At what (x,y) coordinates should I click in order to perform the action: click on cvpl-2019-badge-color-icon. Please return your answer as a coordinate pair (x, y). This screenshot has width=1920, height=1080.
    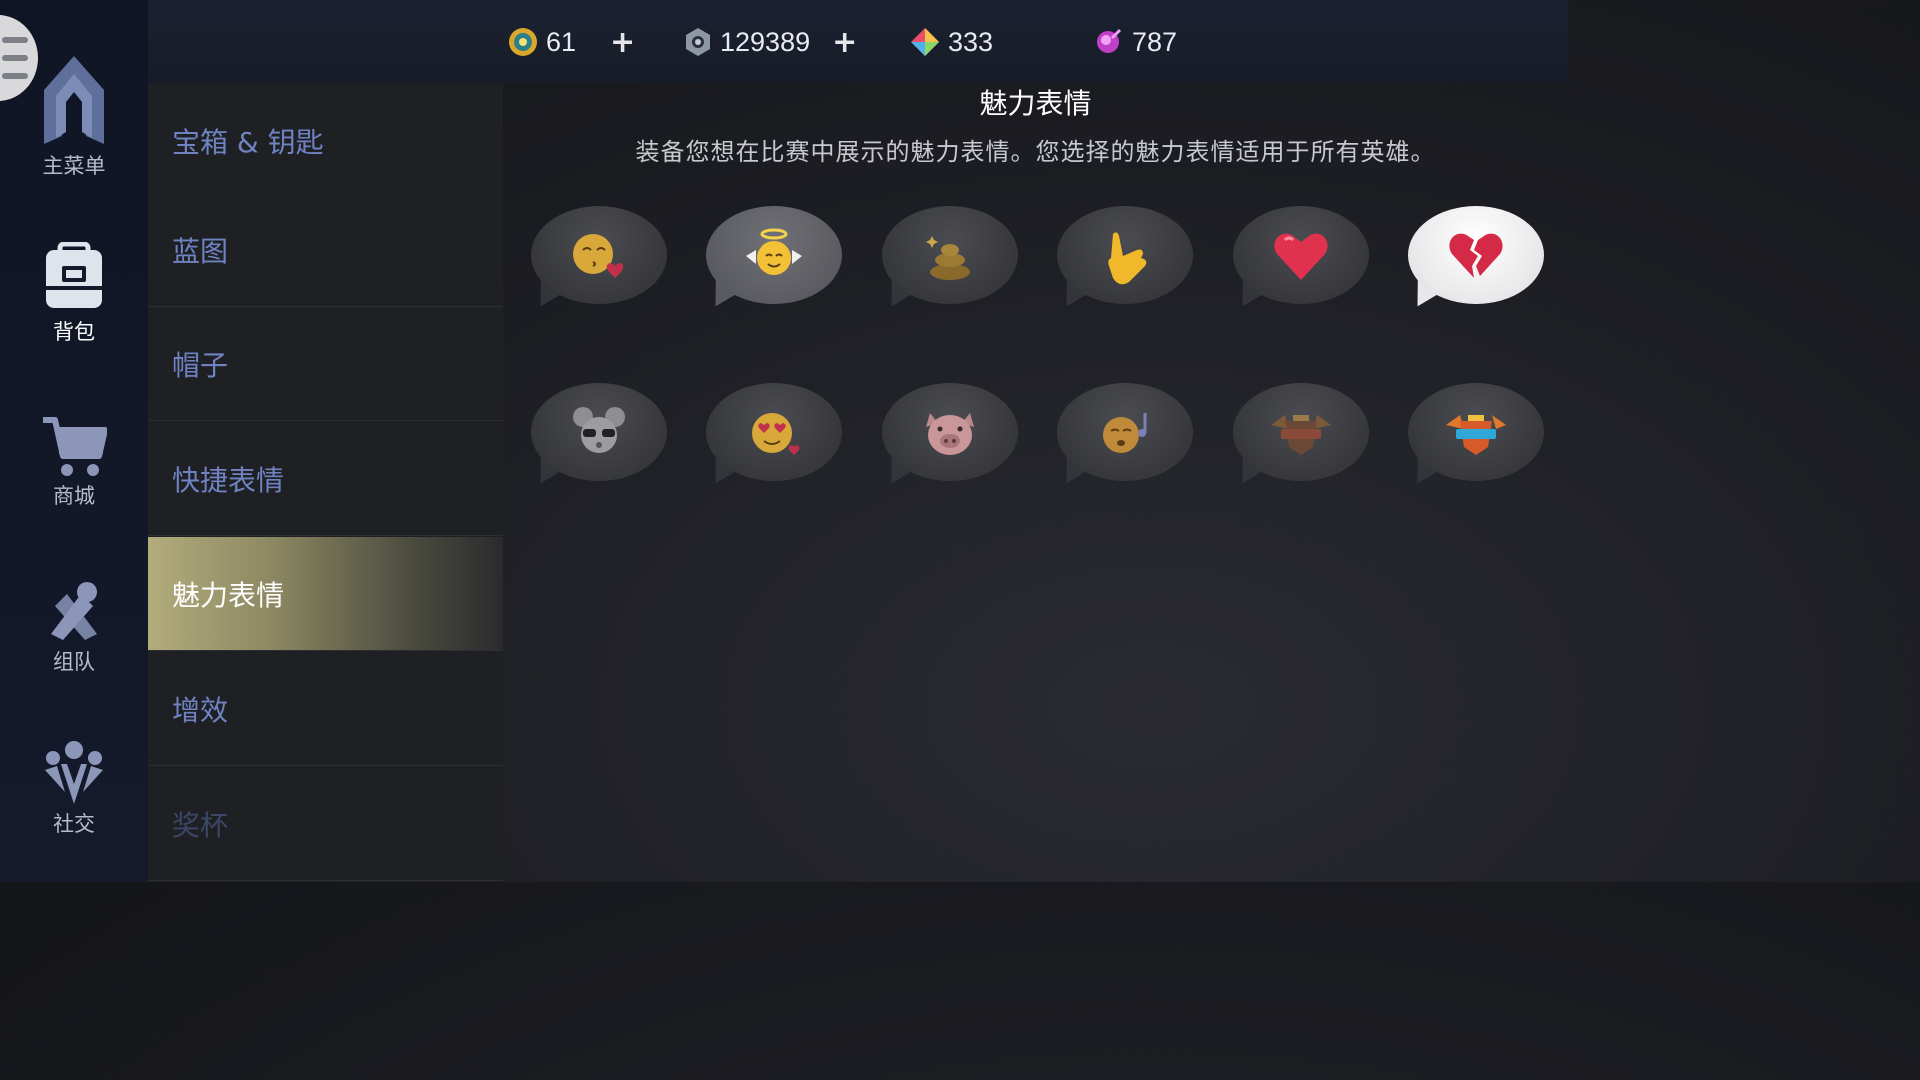
    Looking at the image, I should click on (1476, 435).